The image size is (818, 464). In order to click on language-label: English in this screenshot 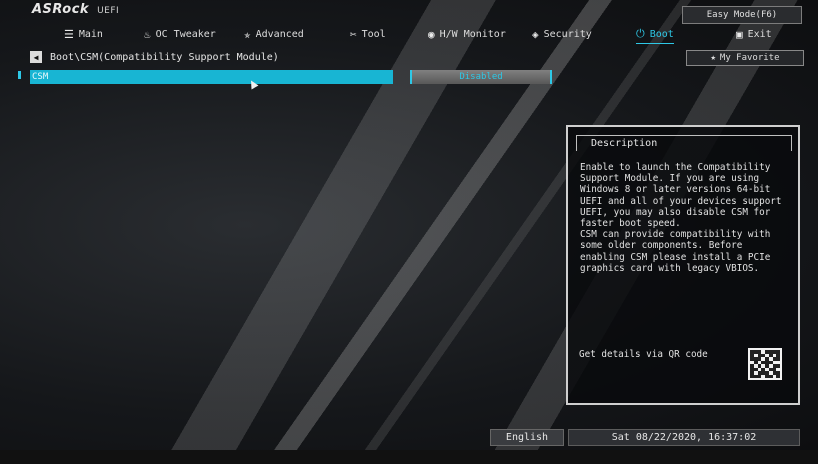, I will do `click(527, 437)`.